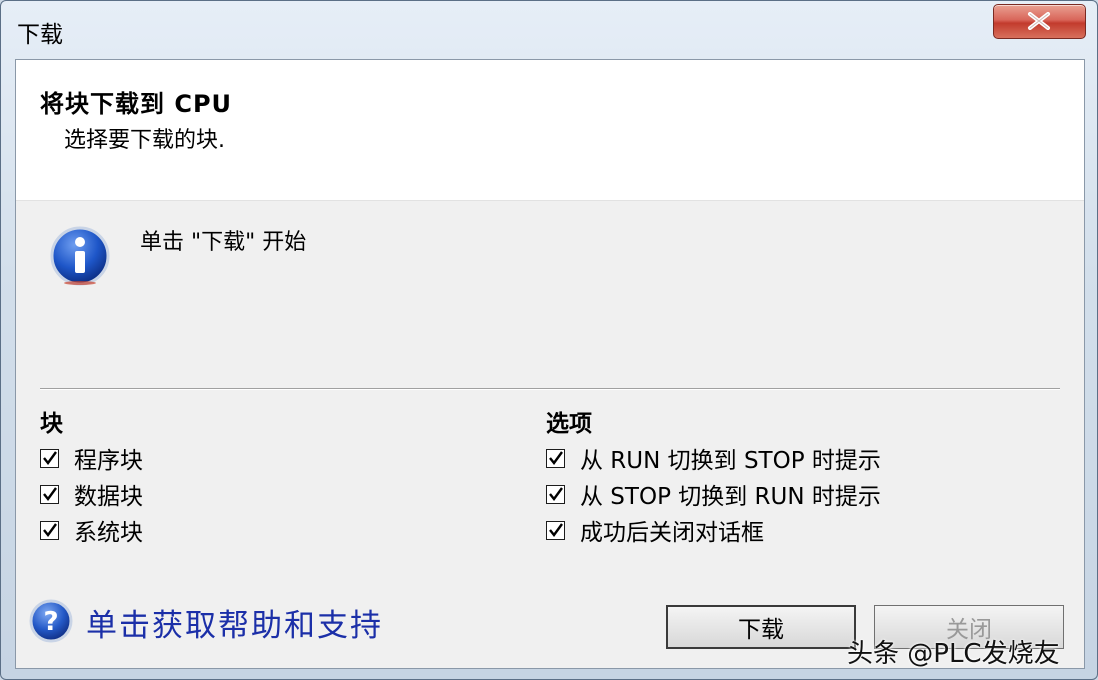 The width and height of the screenshot is (1098, 680). I want to click on checkbox-data-block: 数据块, so click(91, 494).